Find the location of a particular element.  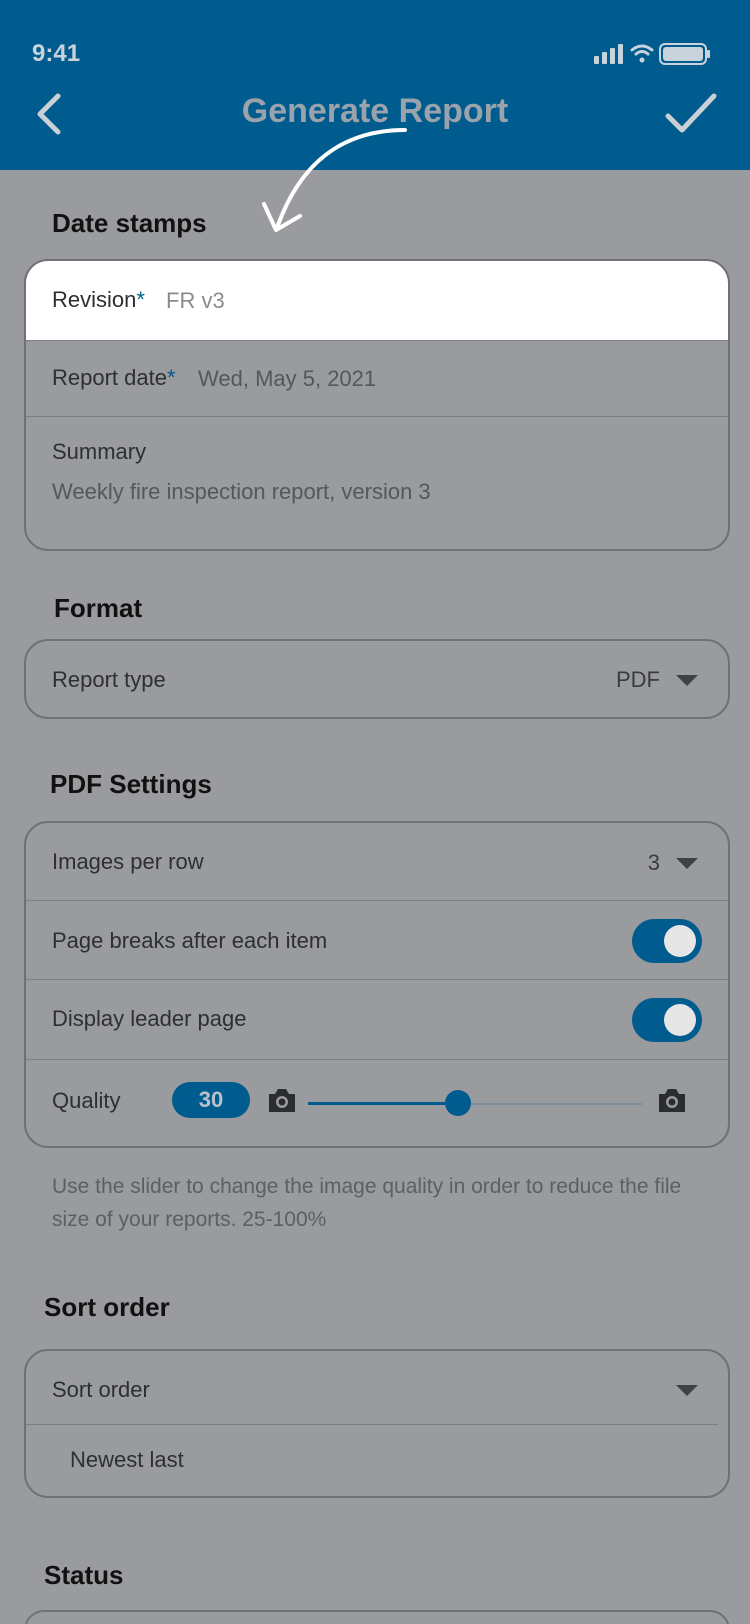

sort-option-row: Newest last is located at coordinates (377, 1460).